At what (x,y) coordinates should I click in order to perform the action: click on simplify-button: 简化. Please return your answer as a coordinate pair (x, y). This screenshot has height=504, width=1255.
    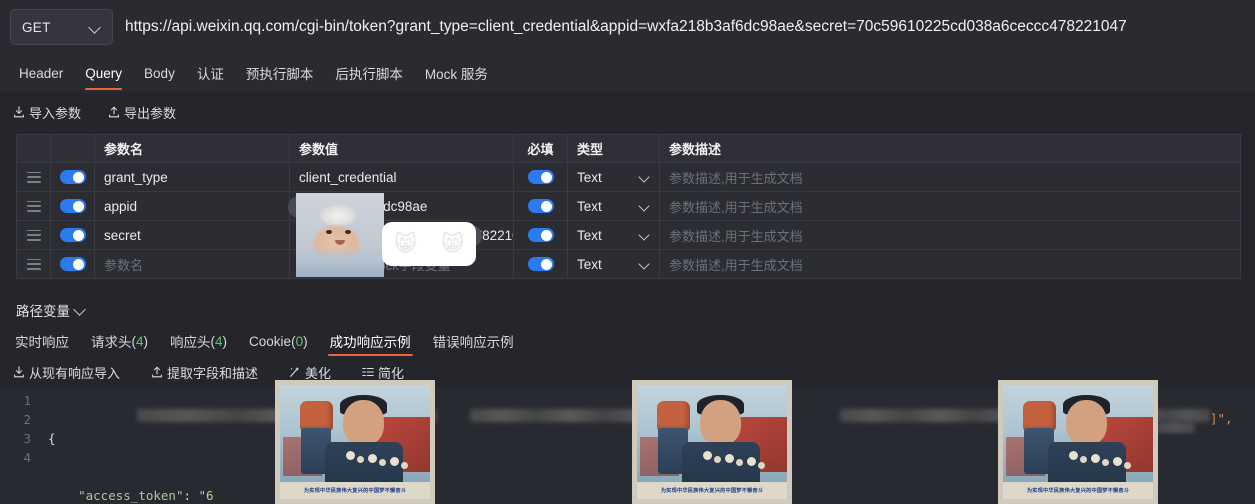
    Looking at the image, I should click on (382, 372).